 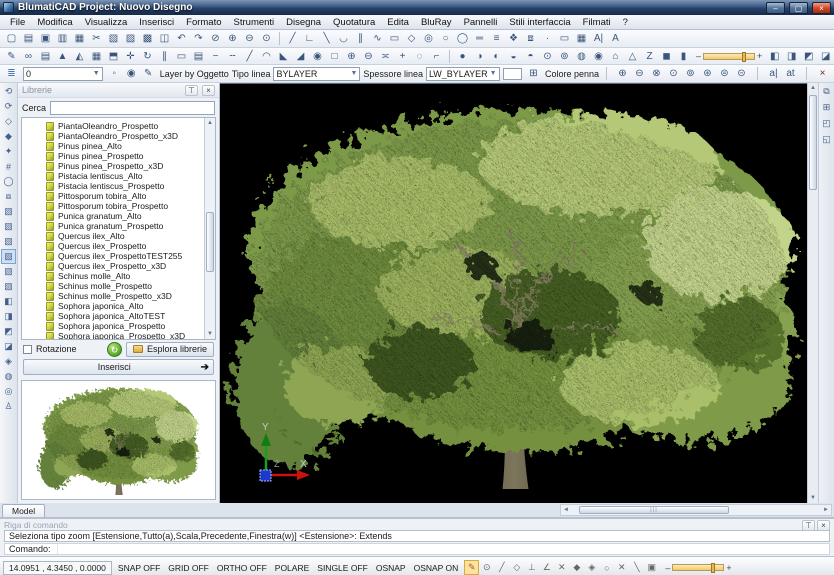 I want to click on pen-color-swatch, so click(x=512, y=73).